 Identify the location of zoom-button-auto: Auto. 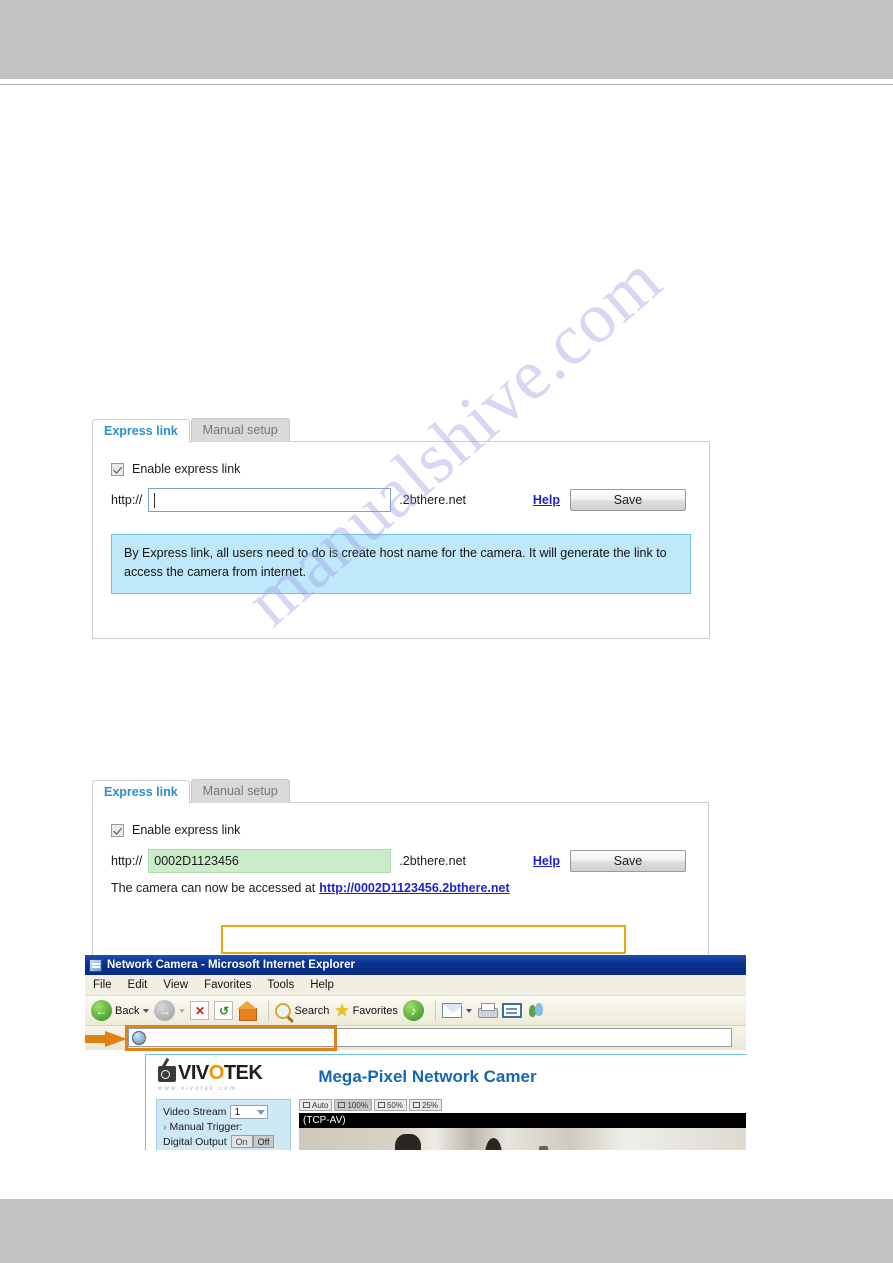
(316, 1105).